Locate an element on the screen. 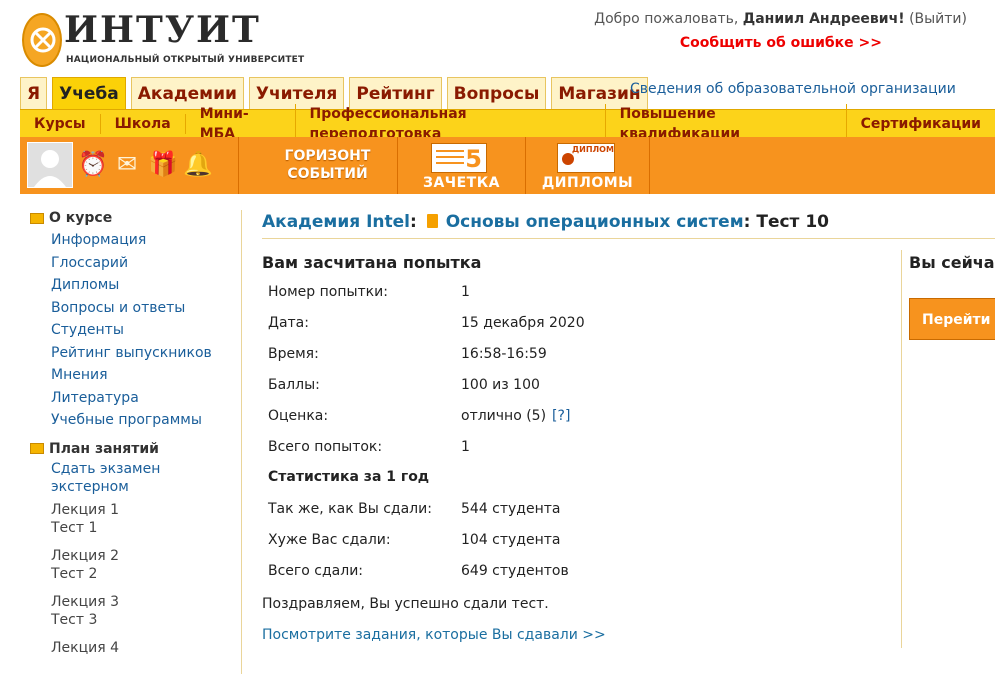  edu-info-link: Сведения об образовательной организации is located at coordinates (793, 89).